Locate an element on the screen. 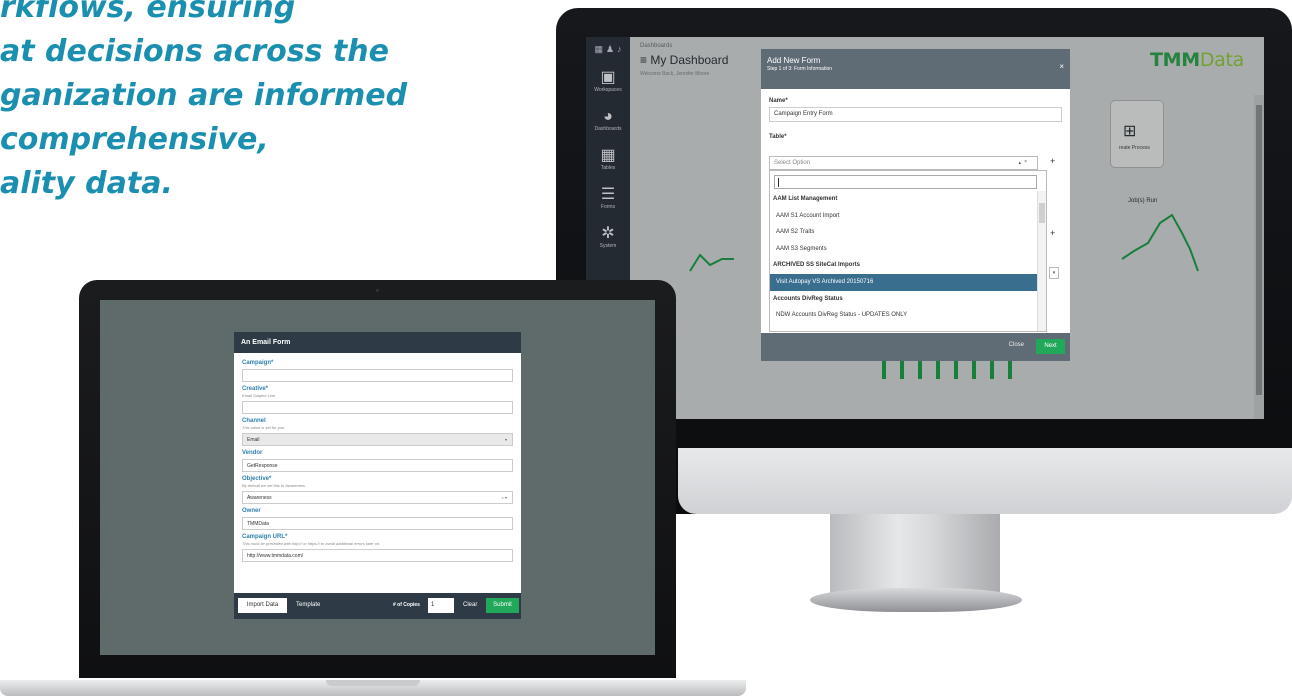 The image size is (1292, 696). objective-select: Awareness × ▾ is located at coordinates (377, 497).